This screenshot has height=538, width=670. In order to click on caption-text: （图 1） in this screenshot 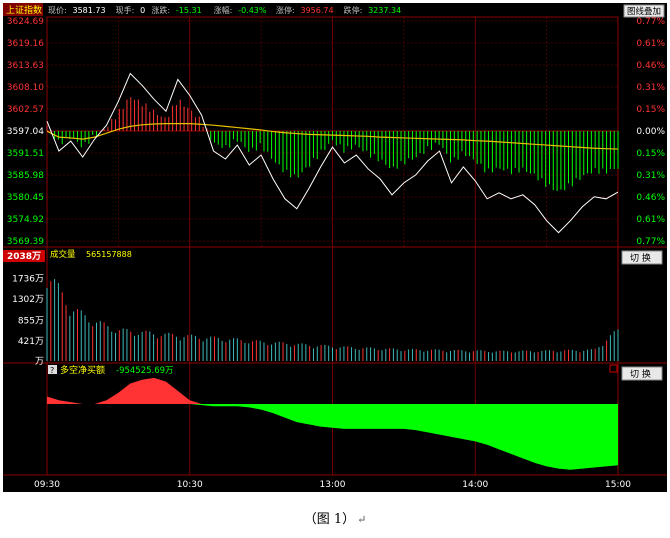, I will do `click(329, 519)`.